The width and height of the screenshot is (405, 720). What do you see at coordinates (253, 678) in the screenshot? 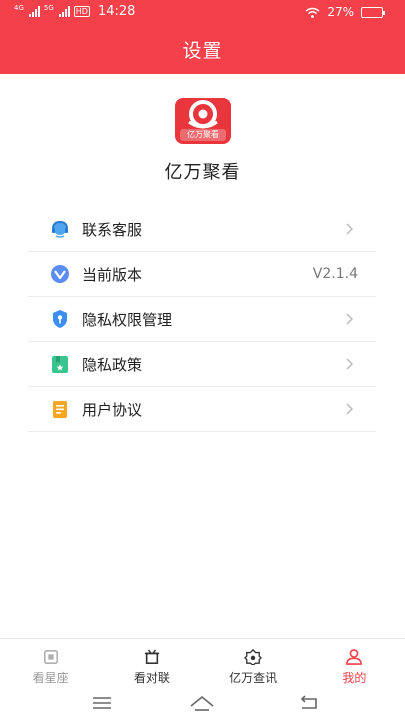
I see `tab-label: 亿万查讯` at bounding box center [253, 678].